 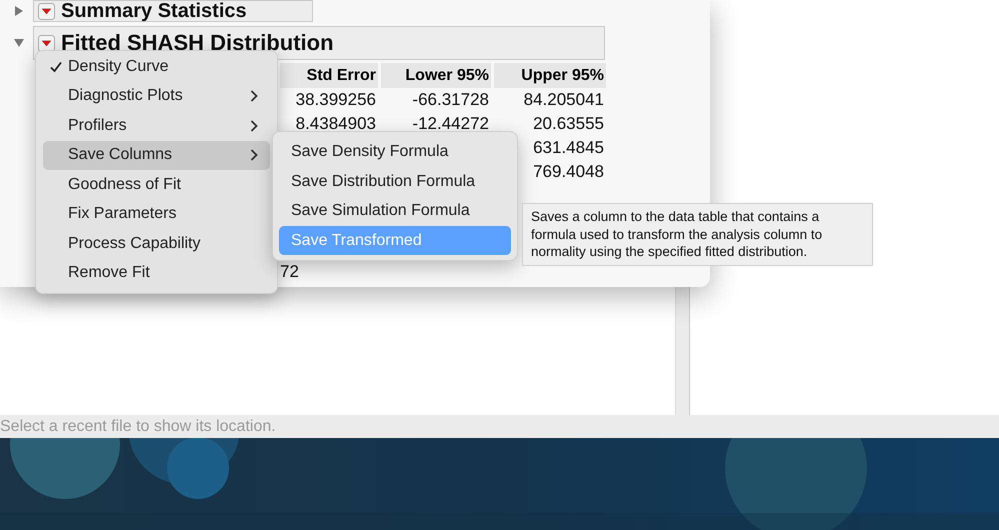 I want to click on table-cell-text: 769.4048, so click(x=568, y=172).